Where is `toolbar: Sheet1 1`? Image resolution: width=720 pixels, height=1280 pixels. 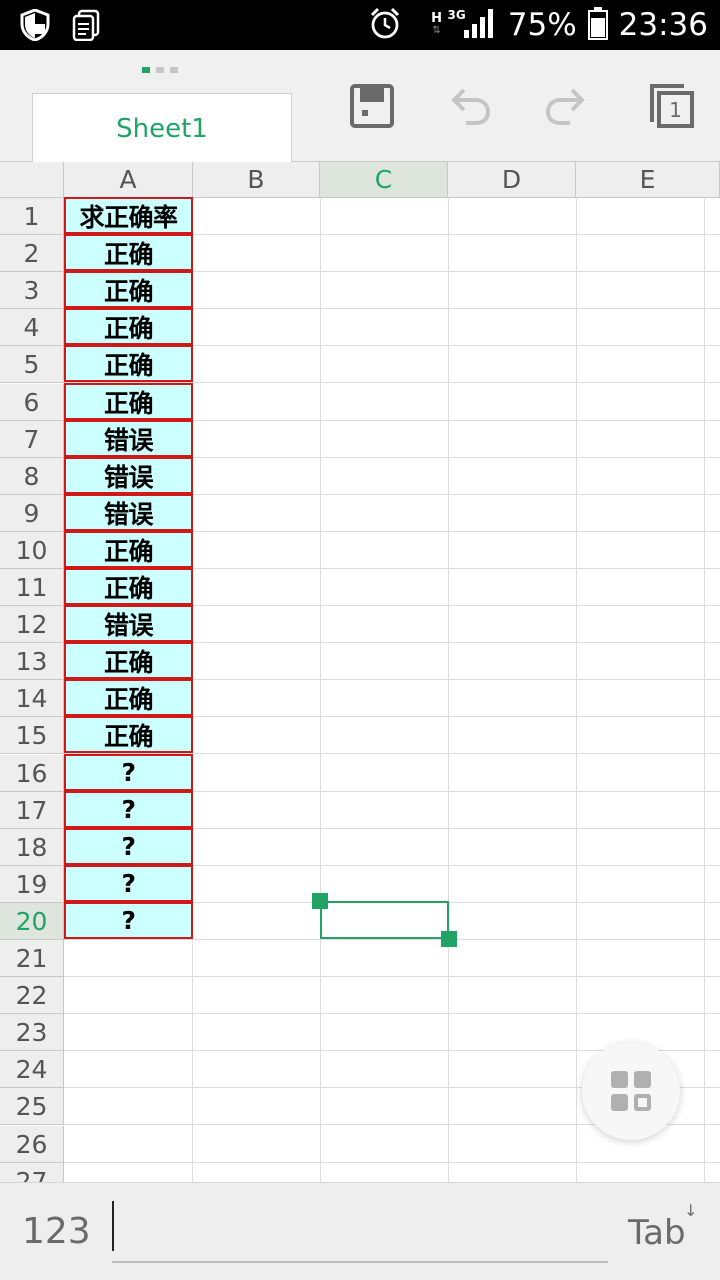 toolbar: Sheet1 1 is located at coordinates (360, 106).